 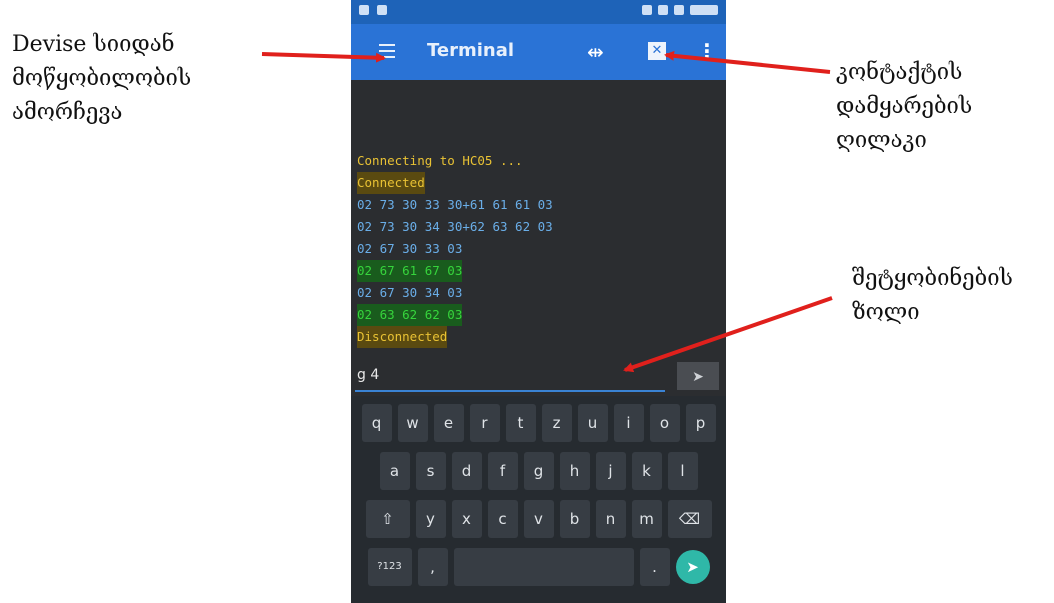 I want to click on terminal-line-text: 02 63 62 62 03, so click(x=410, y=315).